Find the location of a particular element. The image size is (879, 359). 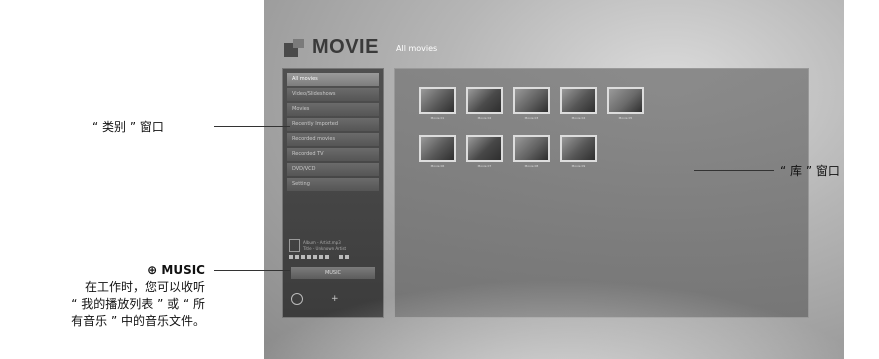

music-callout-title: ⊕ MUSIC is located at coordinates (176, 270).